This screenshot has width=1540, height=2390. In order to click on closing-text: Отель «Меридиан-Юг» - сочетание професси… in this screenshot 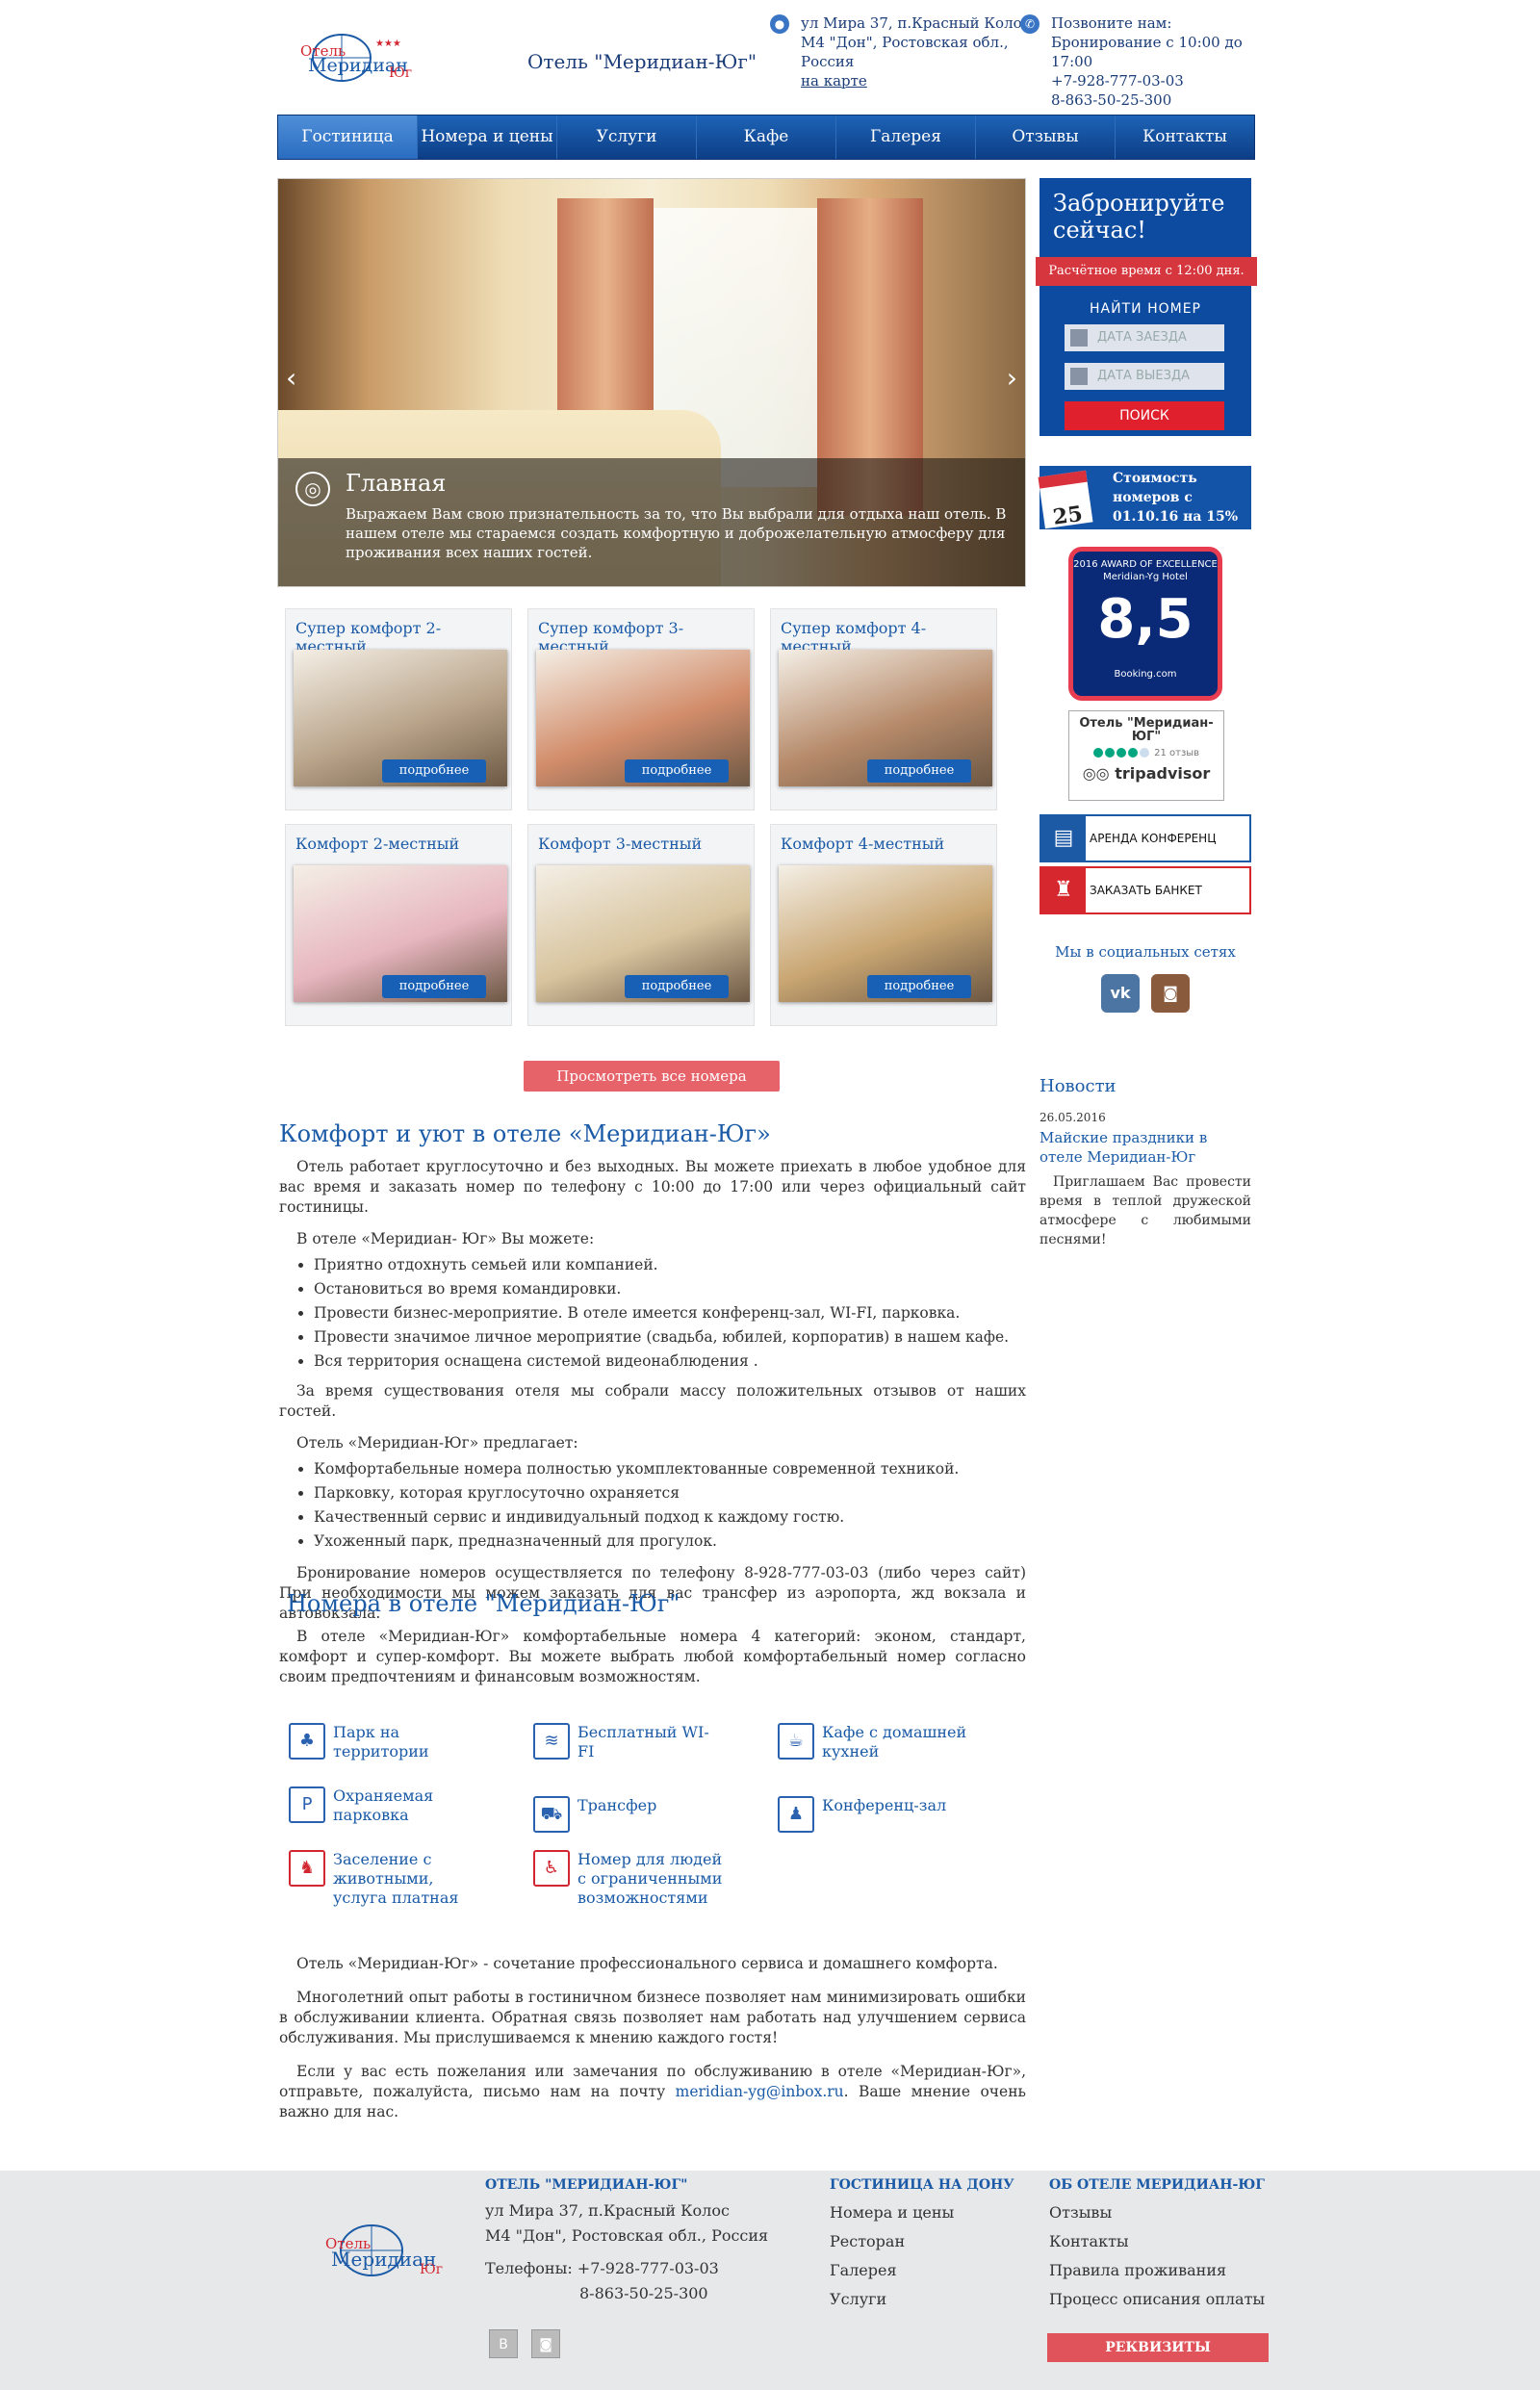, I will do `click(652, 2038)`.